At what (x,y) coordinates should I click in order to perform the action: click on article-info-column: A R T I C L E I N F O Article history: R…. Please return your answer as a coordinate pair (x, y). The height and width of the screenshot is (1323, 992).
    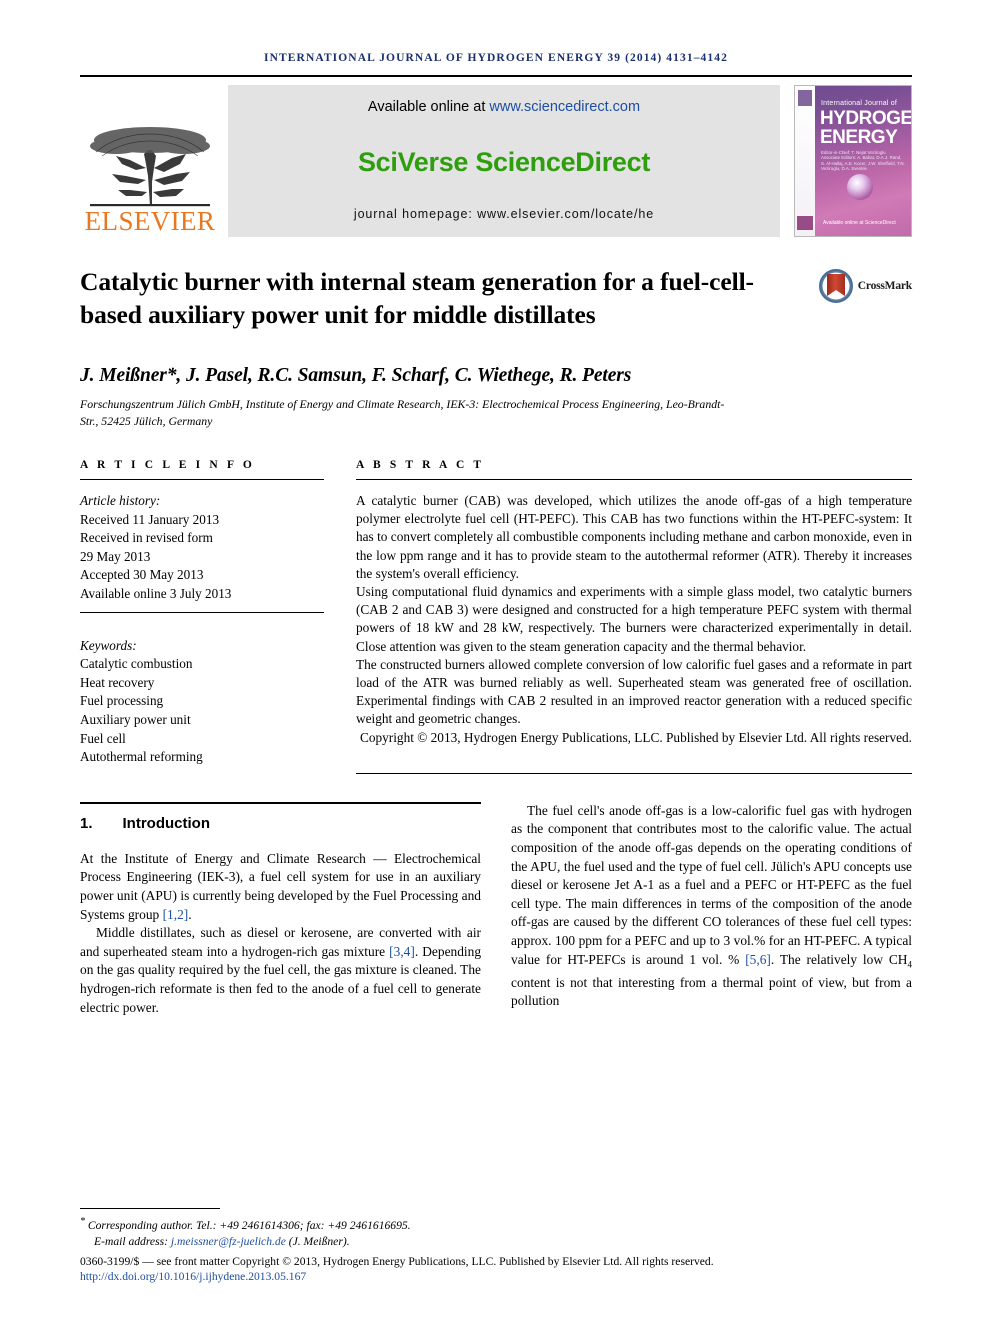
    Looking at the image, I should click on (216, 616).